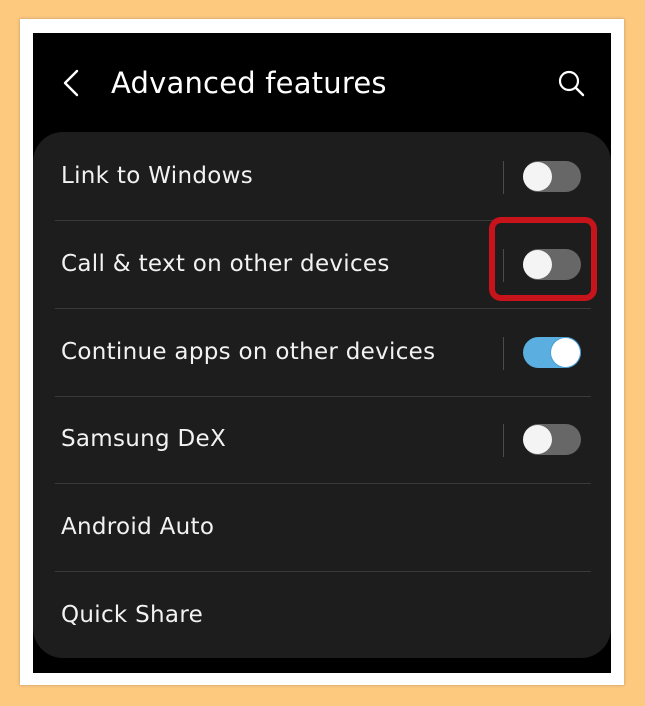 The image size is (645, 706). I want to click on back-button, so click(73, 83).